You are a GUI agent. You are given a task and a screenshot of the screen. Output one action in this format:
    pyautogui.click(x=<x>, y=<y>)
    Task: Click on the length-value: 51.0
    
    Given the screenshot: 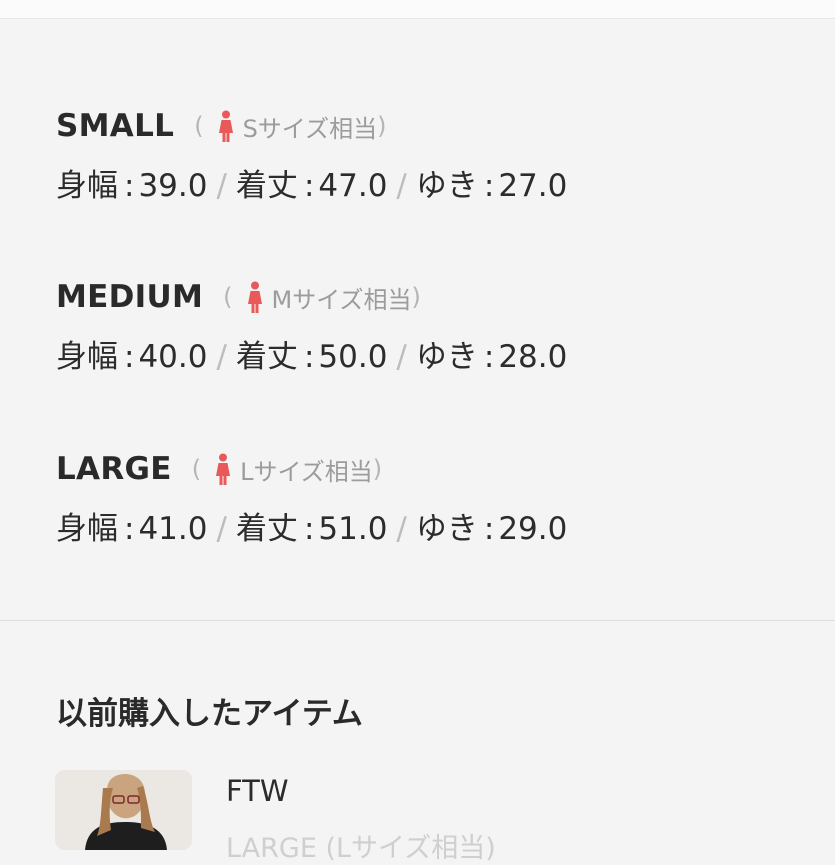 What is the action you would take?
    pyautogui.click(x=353, y=529)
    